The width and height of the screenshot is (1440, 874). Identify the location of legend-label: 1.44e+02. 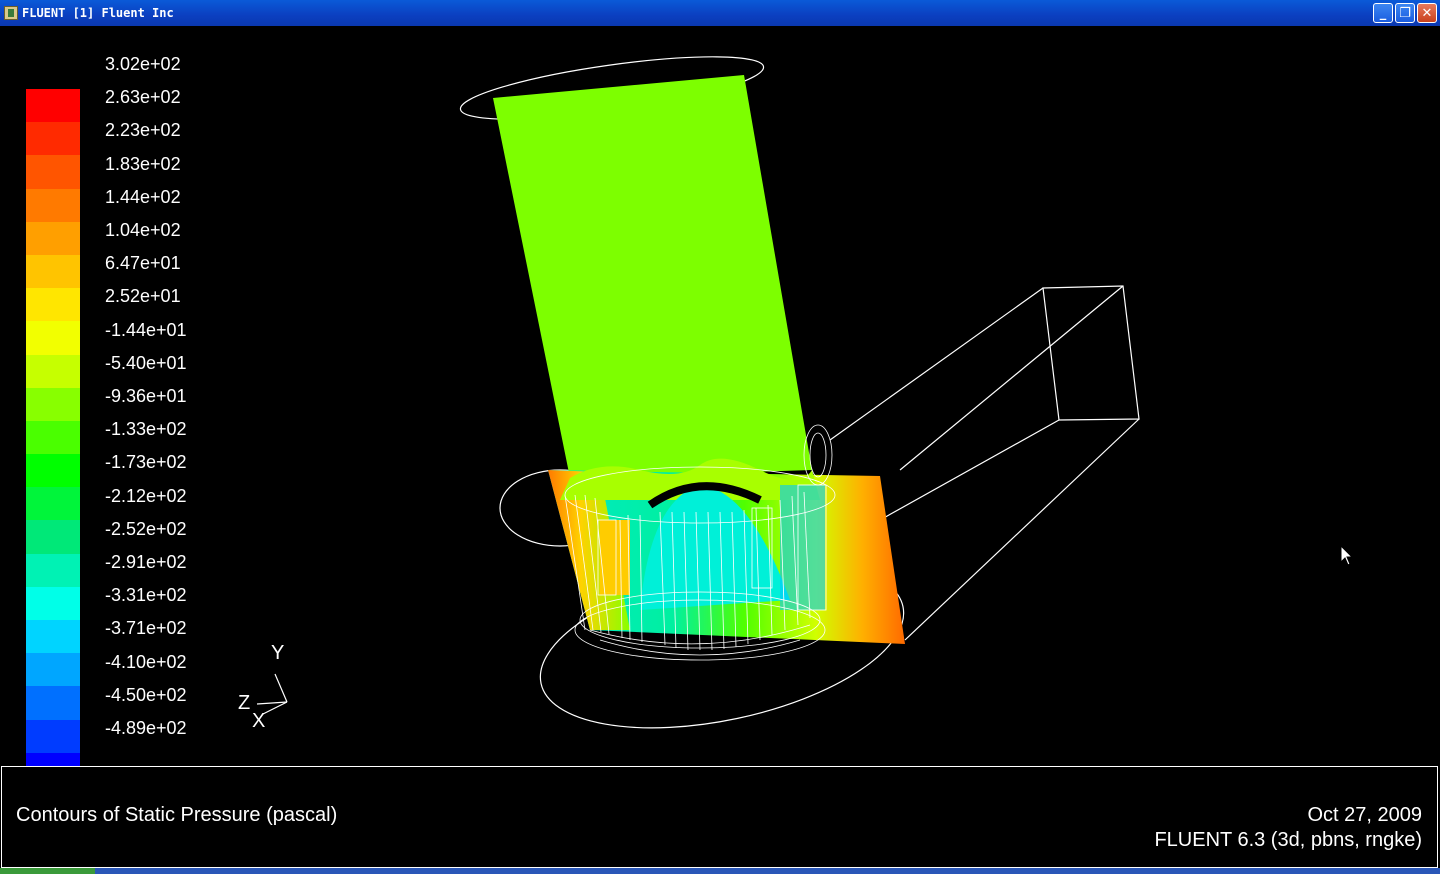
(143, 197).